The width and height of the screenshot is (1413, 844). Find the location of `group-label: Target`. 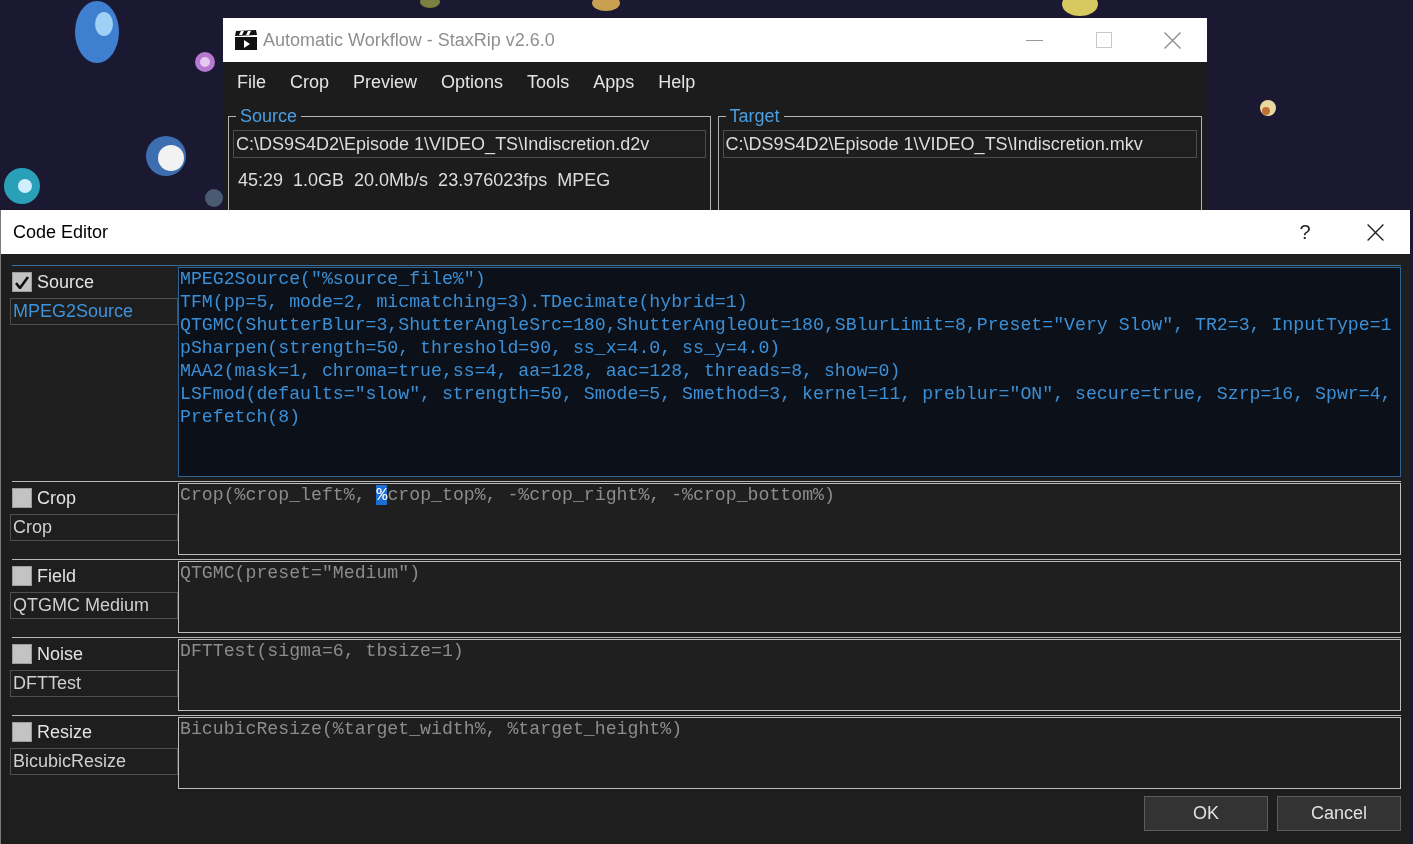

group-label: Target is located at coordinates (754, 116).